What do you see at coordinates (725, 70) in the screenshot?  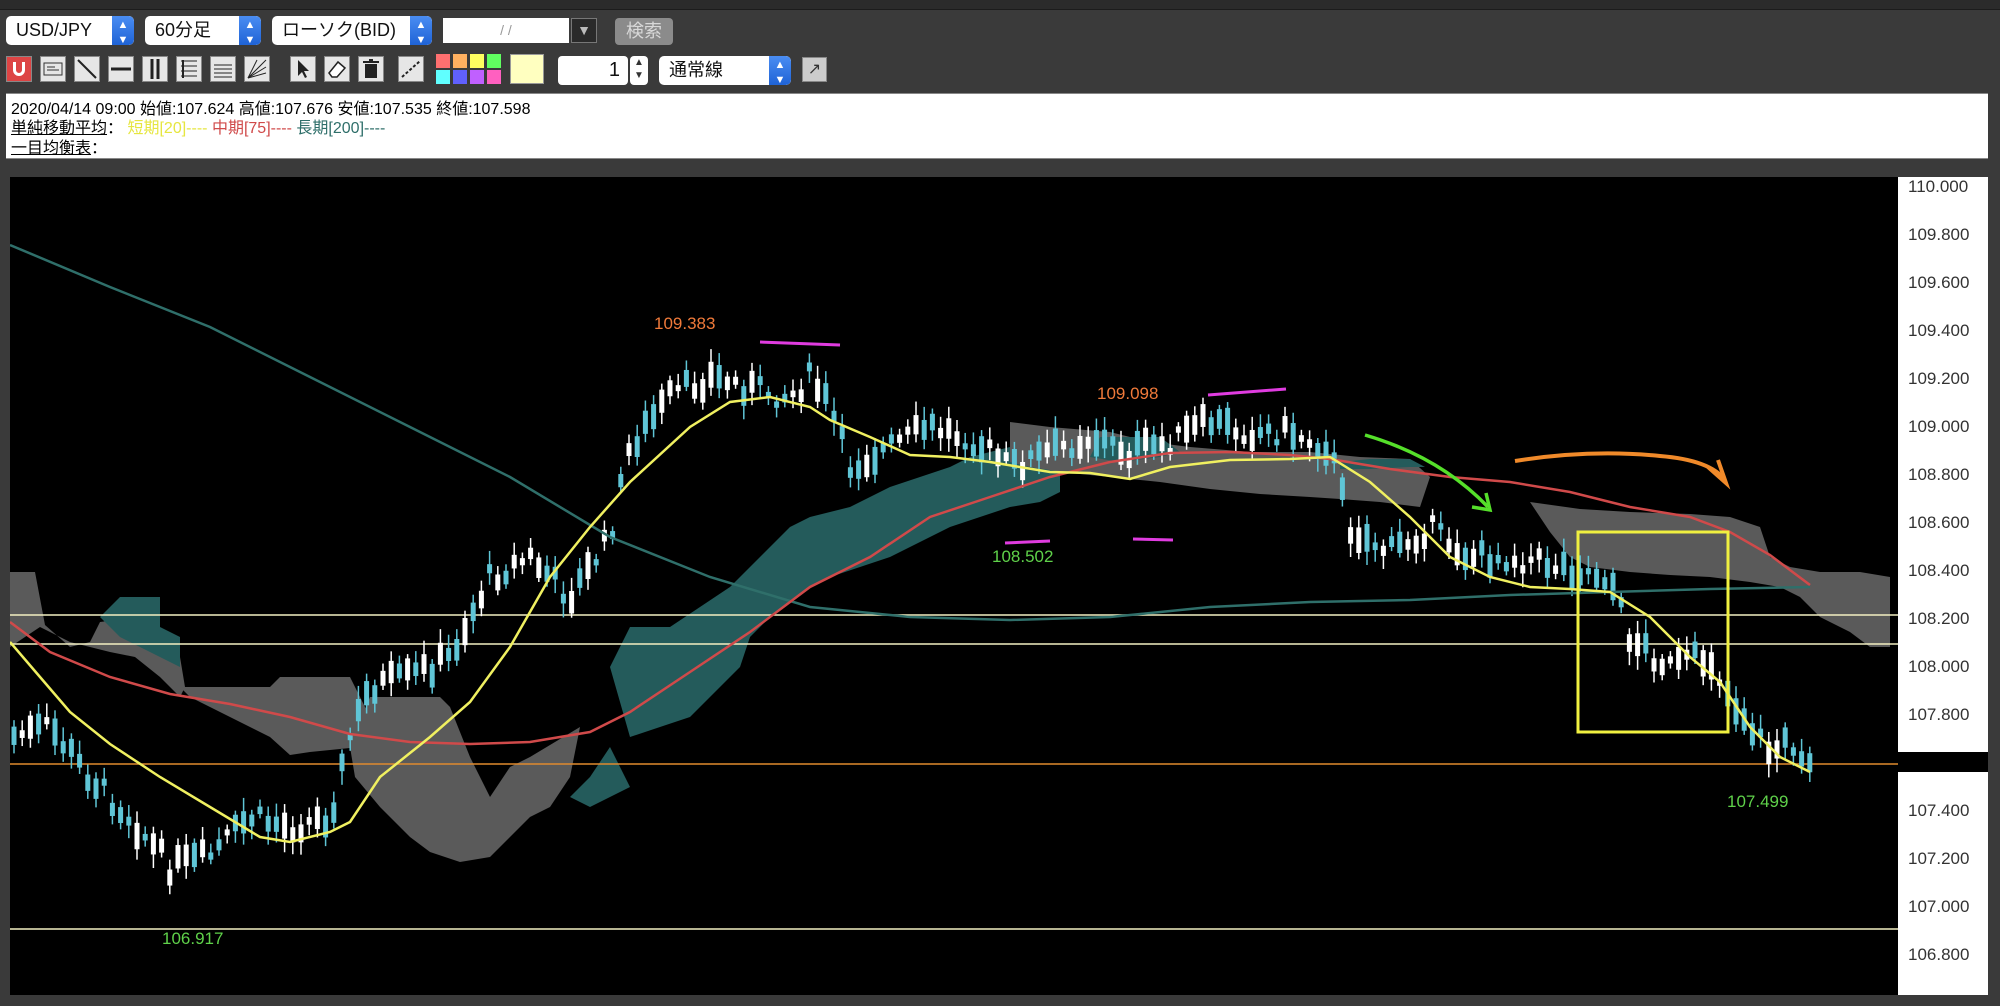 I see `line-style-select: 通常線 ▲ ▼` at bounding box center [725, 70].